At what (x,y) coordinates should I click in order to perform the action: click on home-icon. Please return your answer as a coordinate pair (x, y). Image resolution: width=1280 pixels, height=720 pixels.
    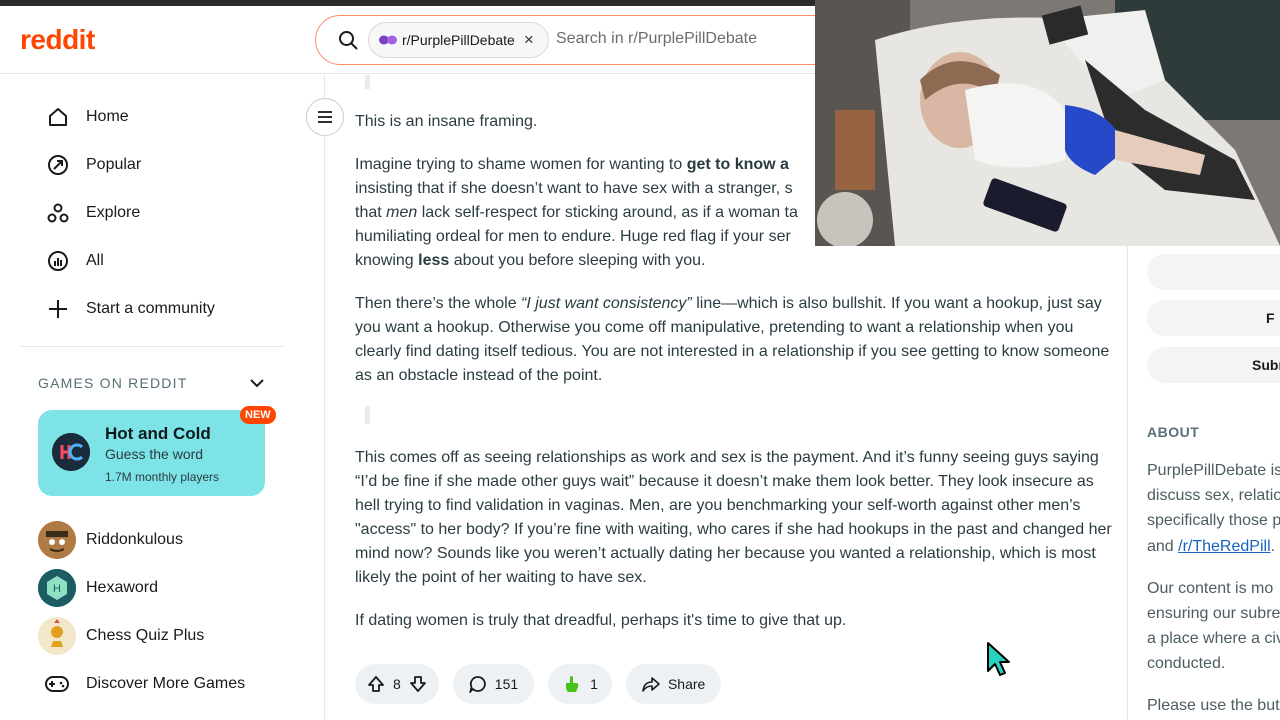
    Looking at the image, I should click on (58, 117).